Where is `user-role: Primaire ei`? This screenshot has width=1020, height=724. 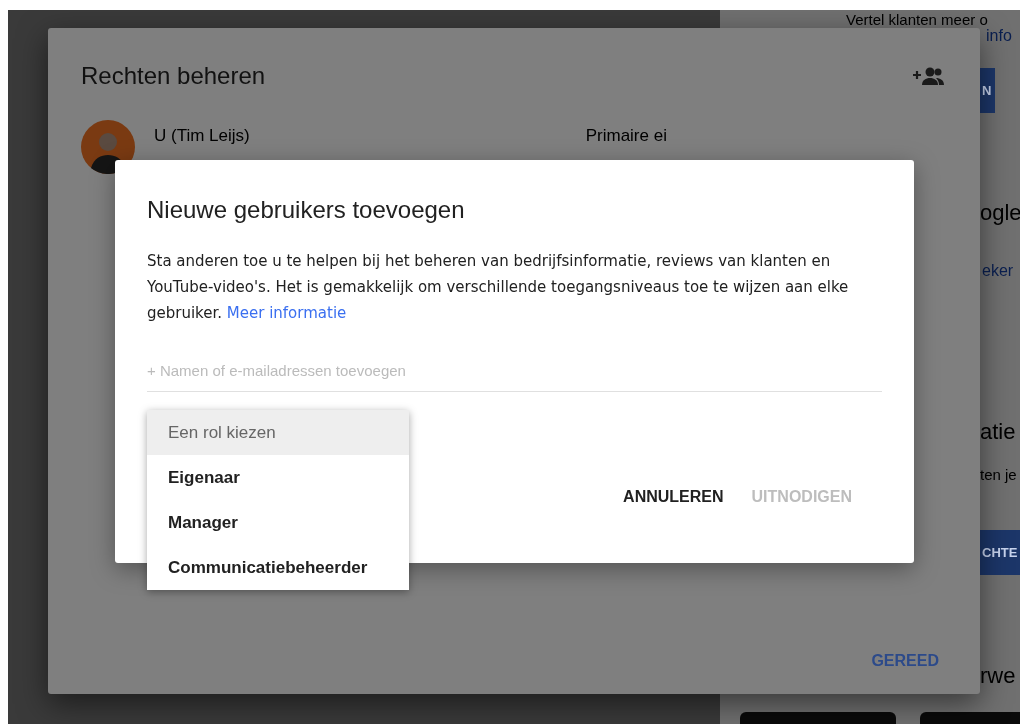
user-role: Primaire ei is located at coordinates (626, 136).